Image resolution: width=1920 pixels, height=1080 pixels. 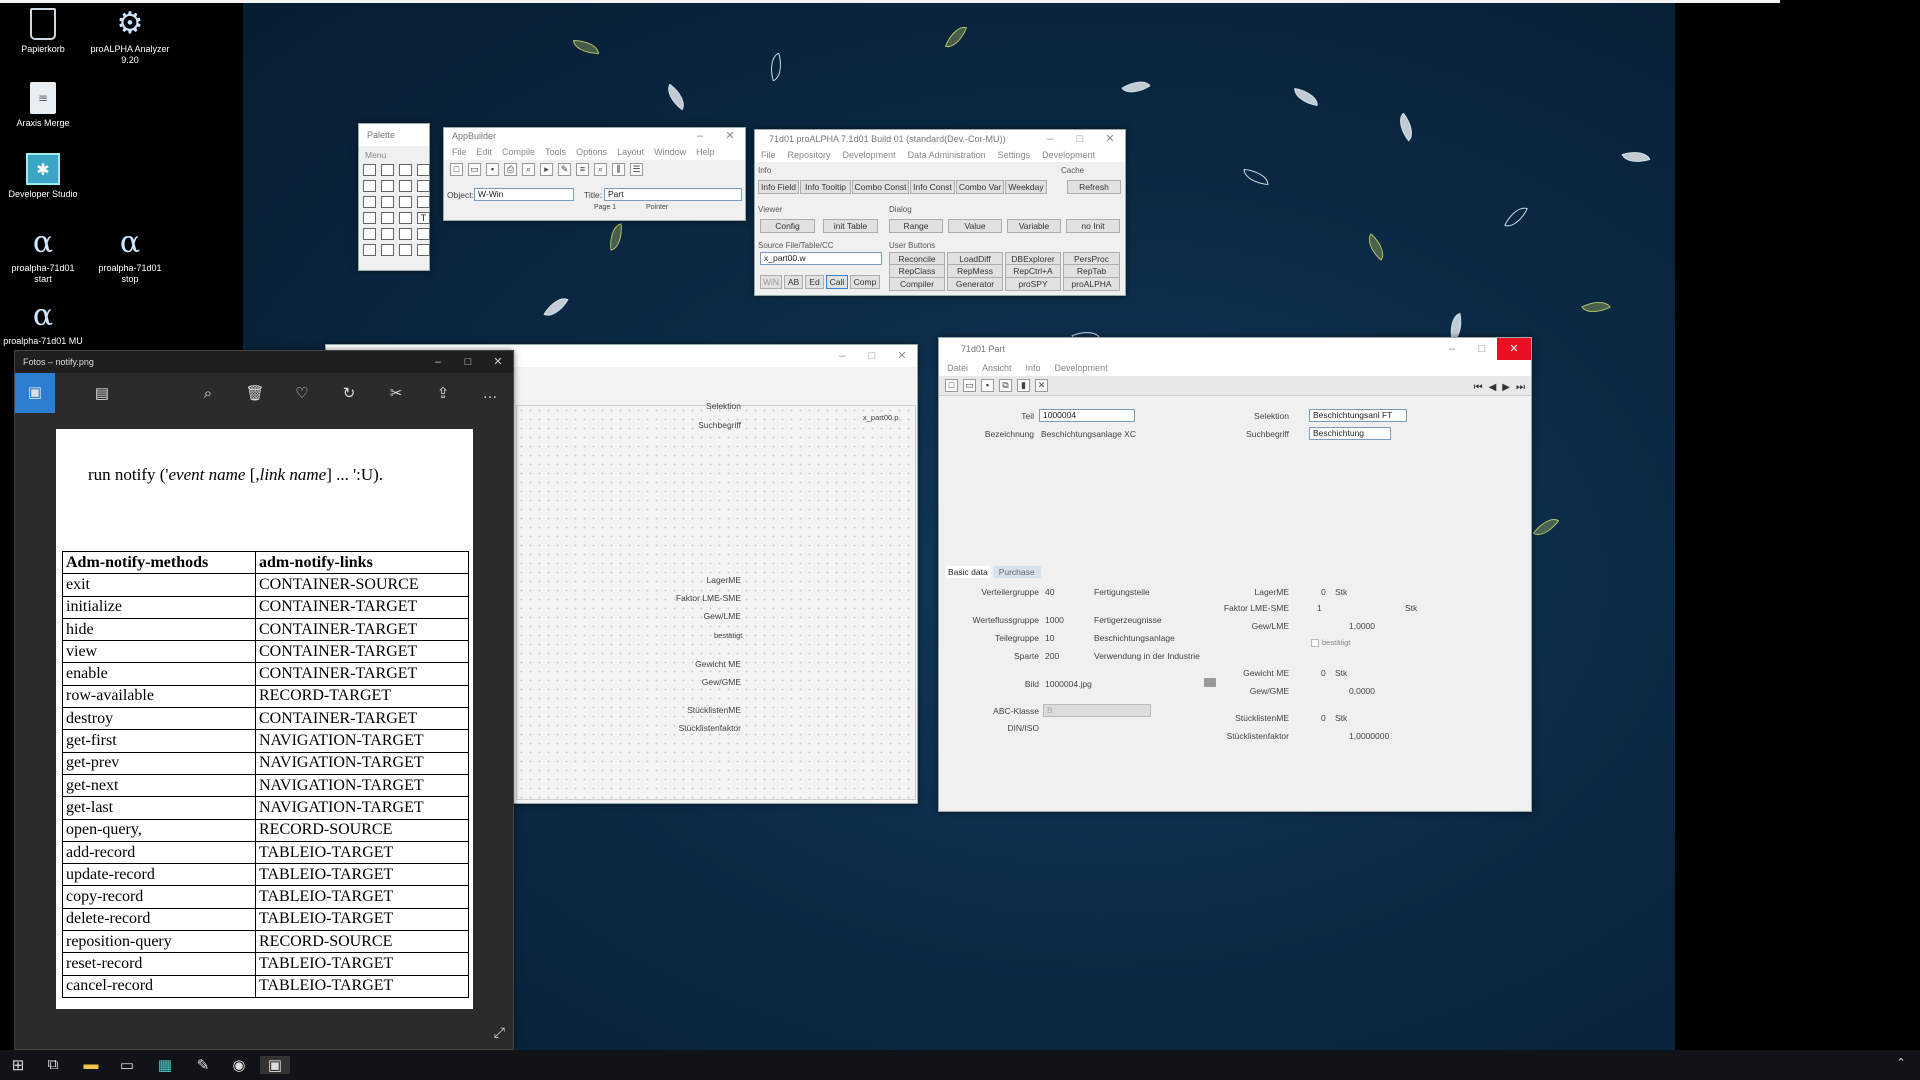 I want to click on desktop-icon-recycle-bin: Papierkorb, so click(x=43, y=31).